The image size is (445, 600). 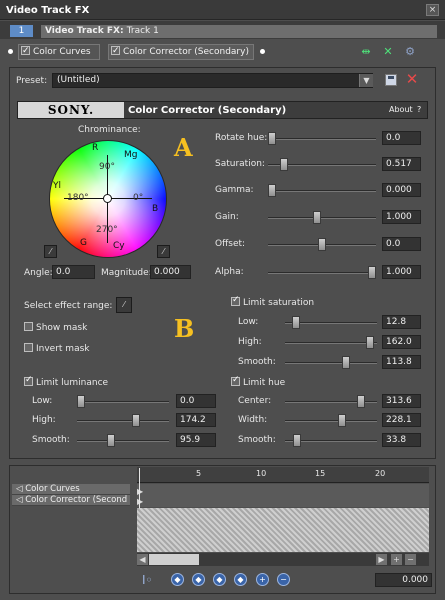 I want to click on scroll-right-icon: ▶, so click(x=381, y=559).